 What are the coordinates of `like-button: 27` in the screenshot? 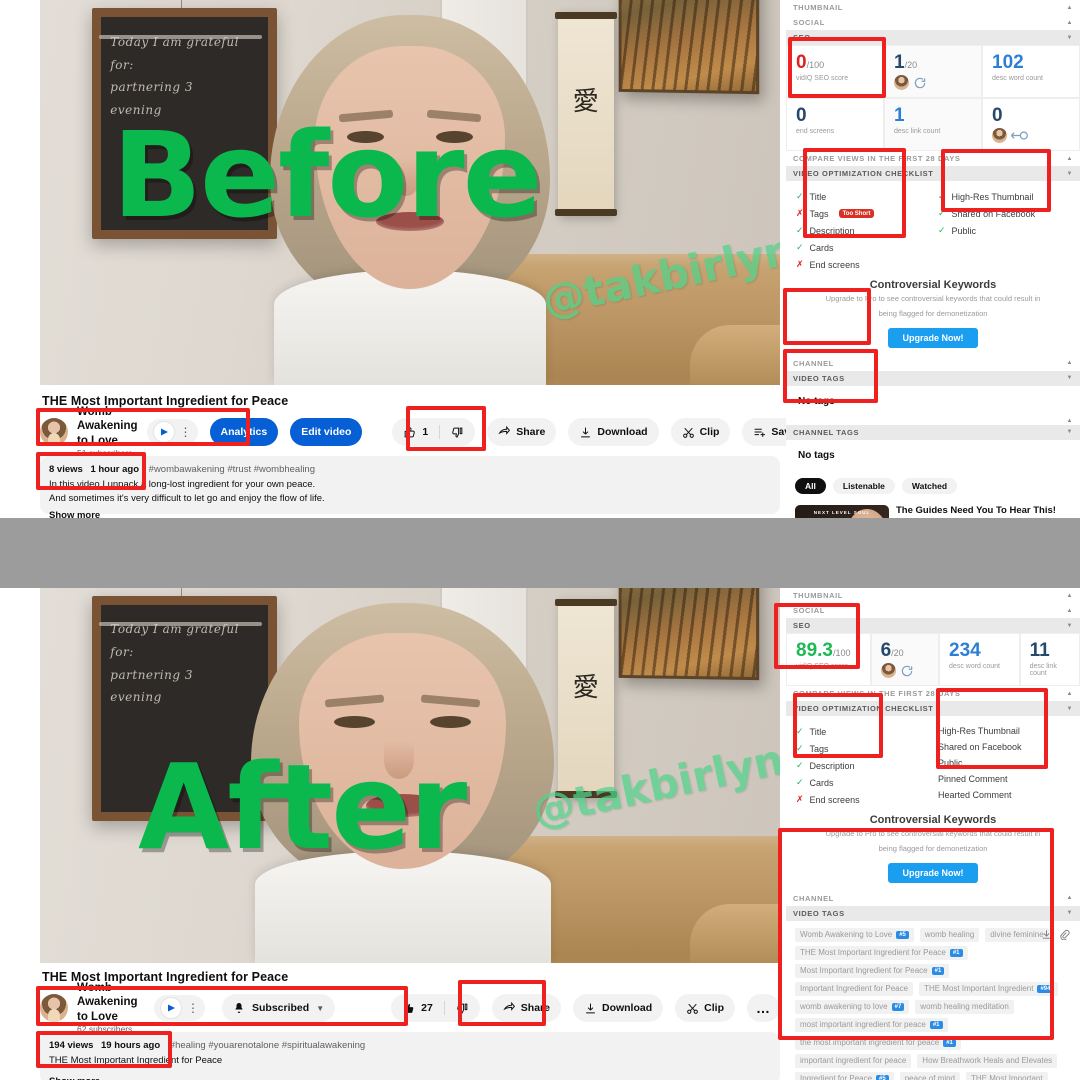 It's located at (417, 1008).